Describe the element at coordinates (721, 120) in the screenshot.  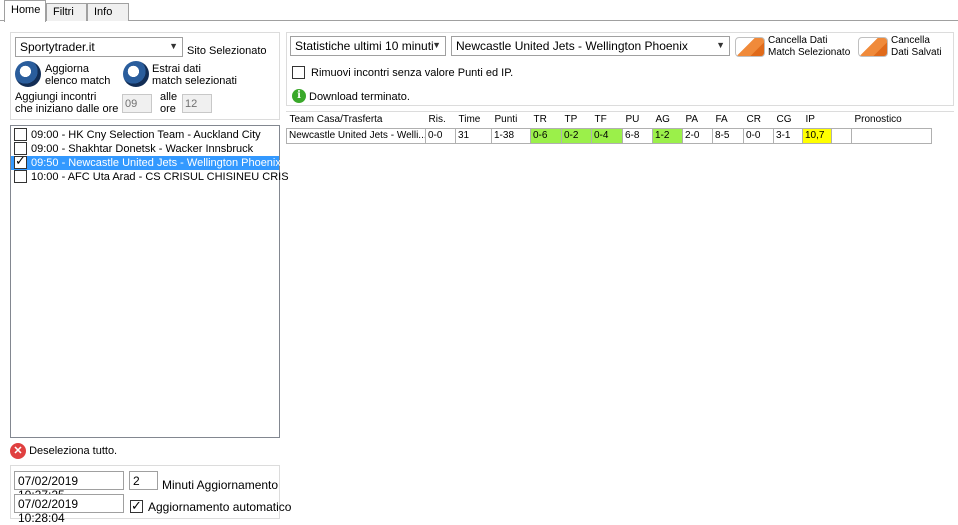
I see `column-header: FA` at that location.